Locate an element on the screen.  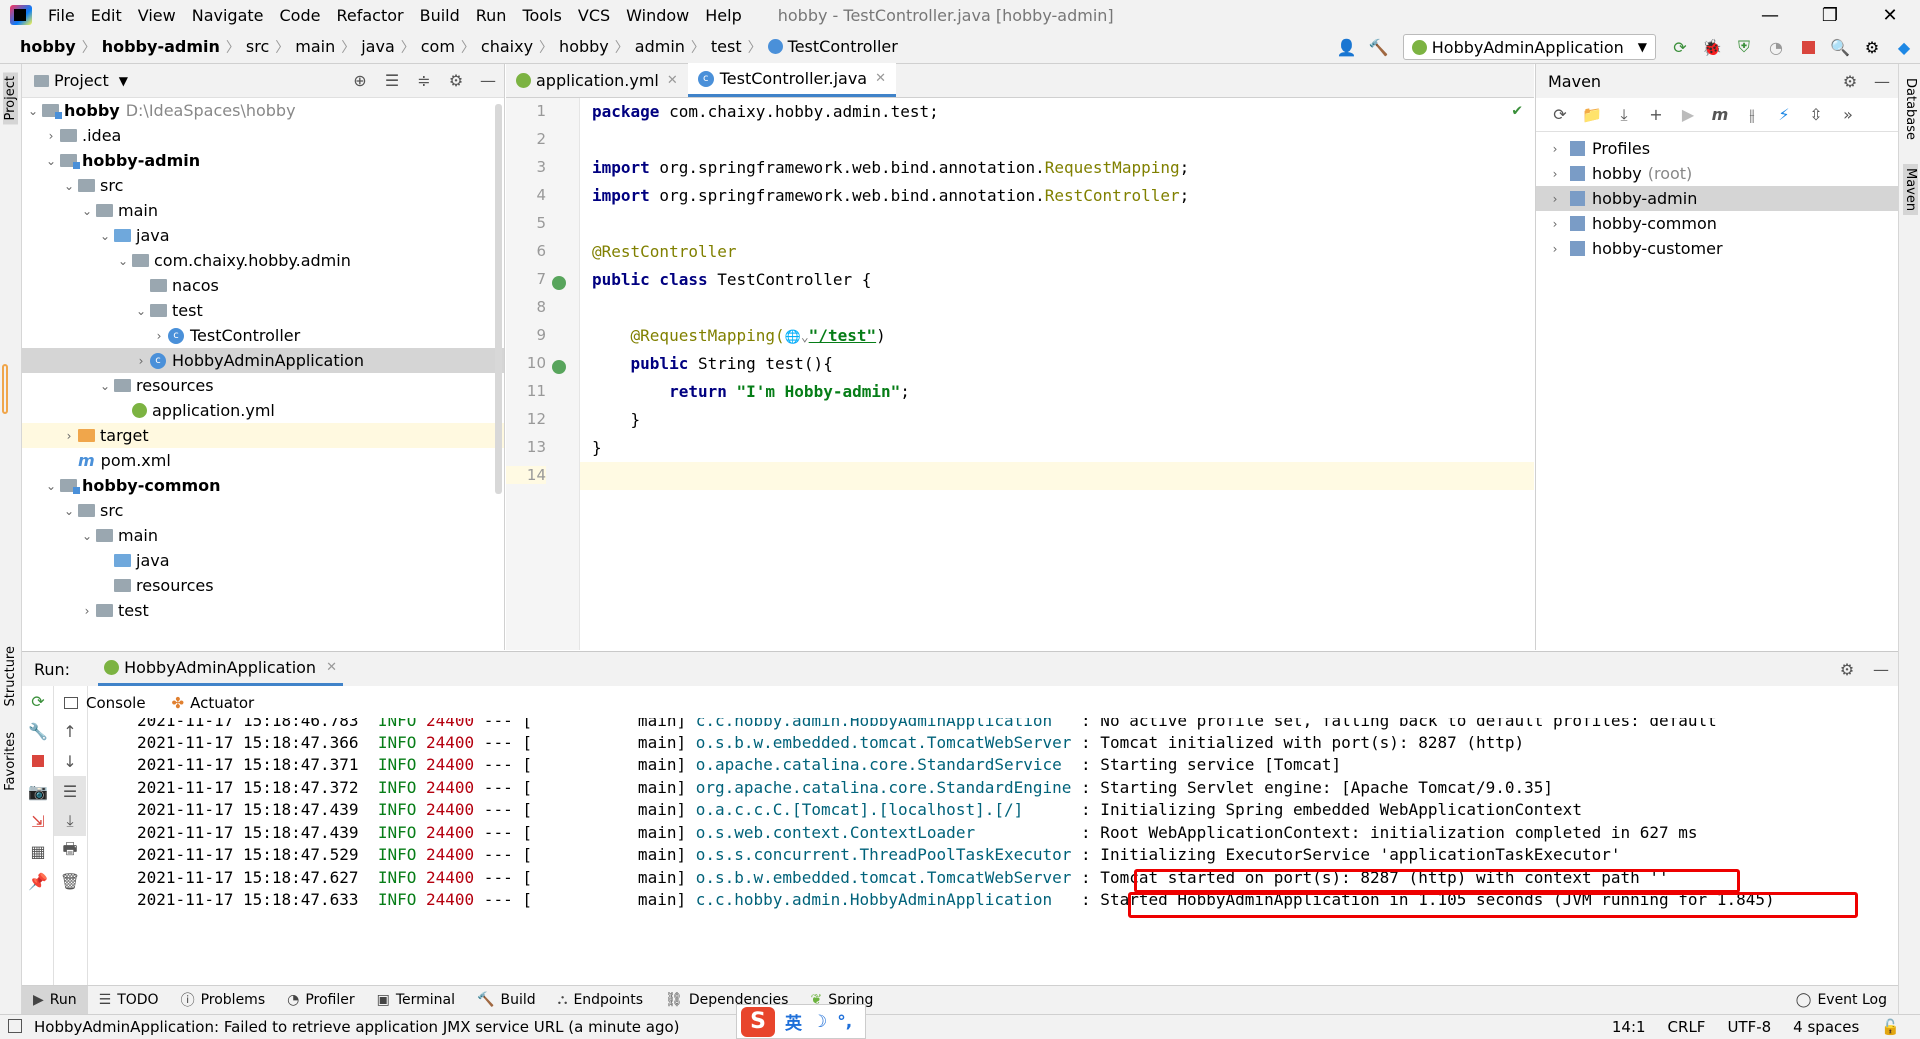
tab-endpoints: ⛬ Endpoints is located at coordinates (600, 1000).